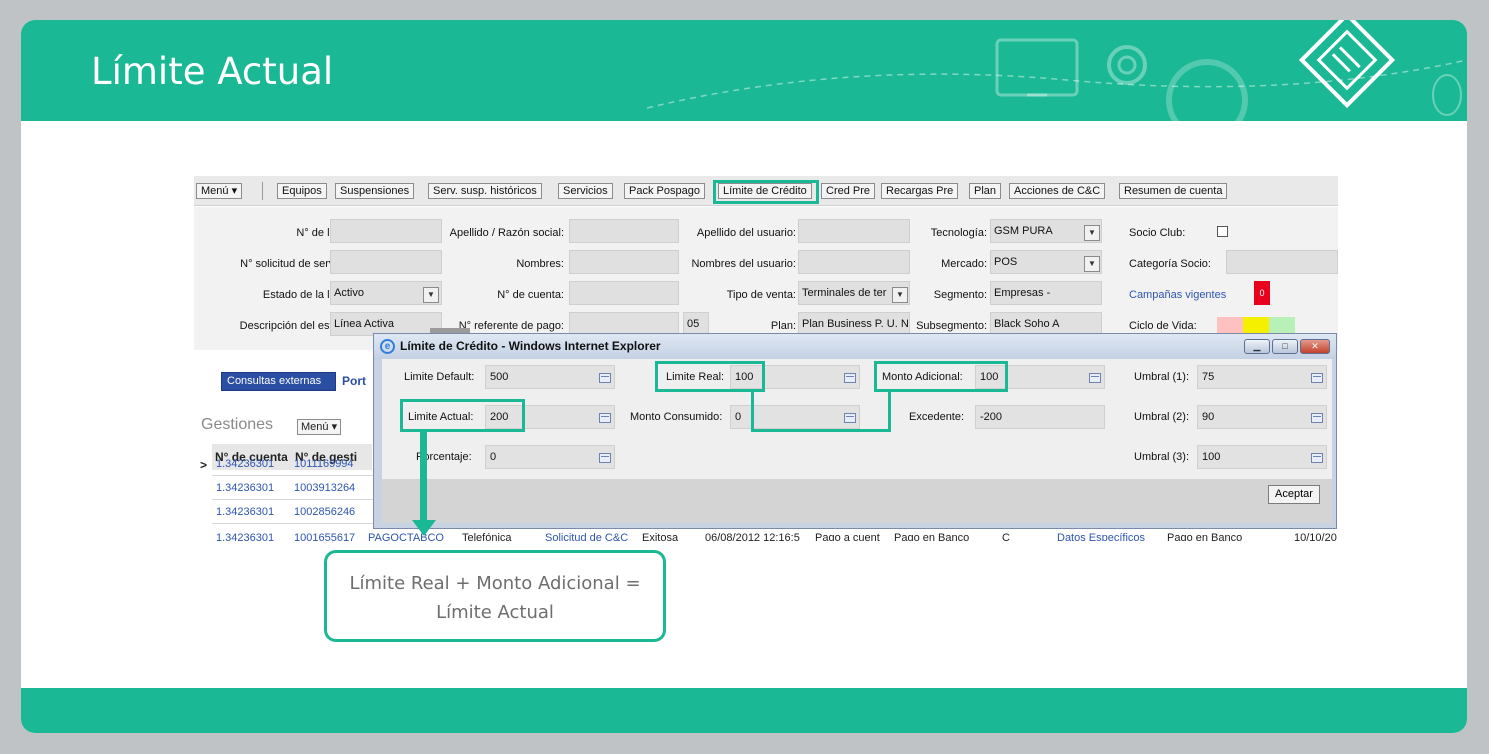 This screenshot has width=1489, height=754. What do you see at coordinates (1315, 536) in the screenshot?
I see `cell-fecha2: 10/10/20` at bounding box center [1315, 536].